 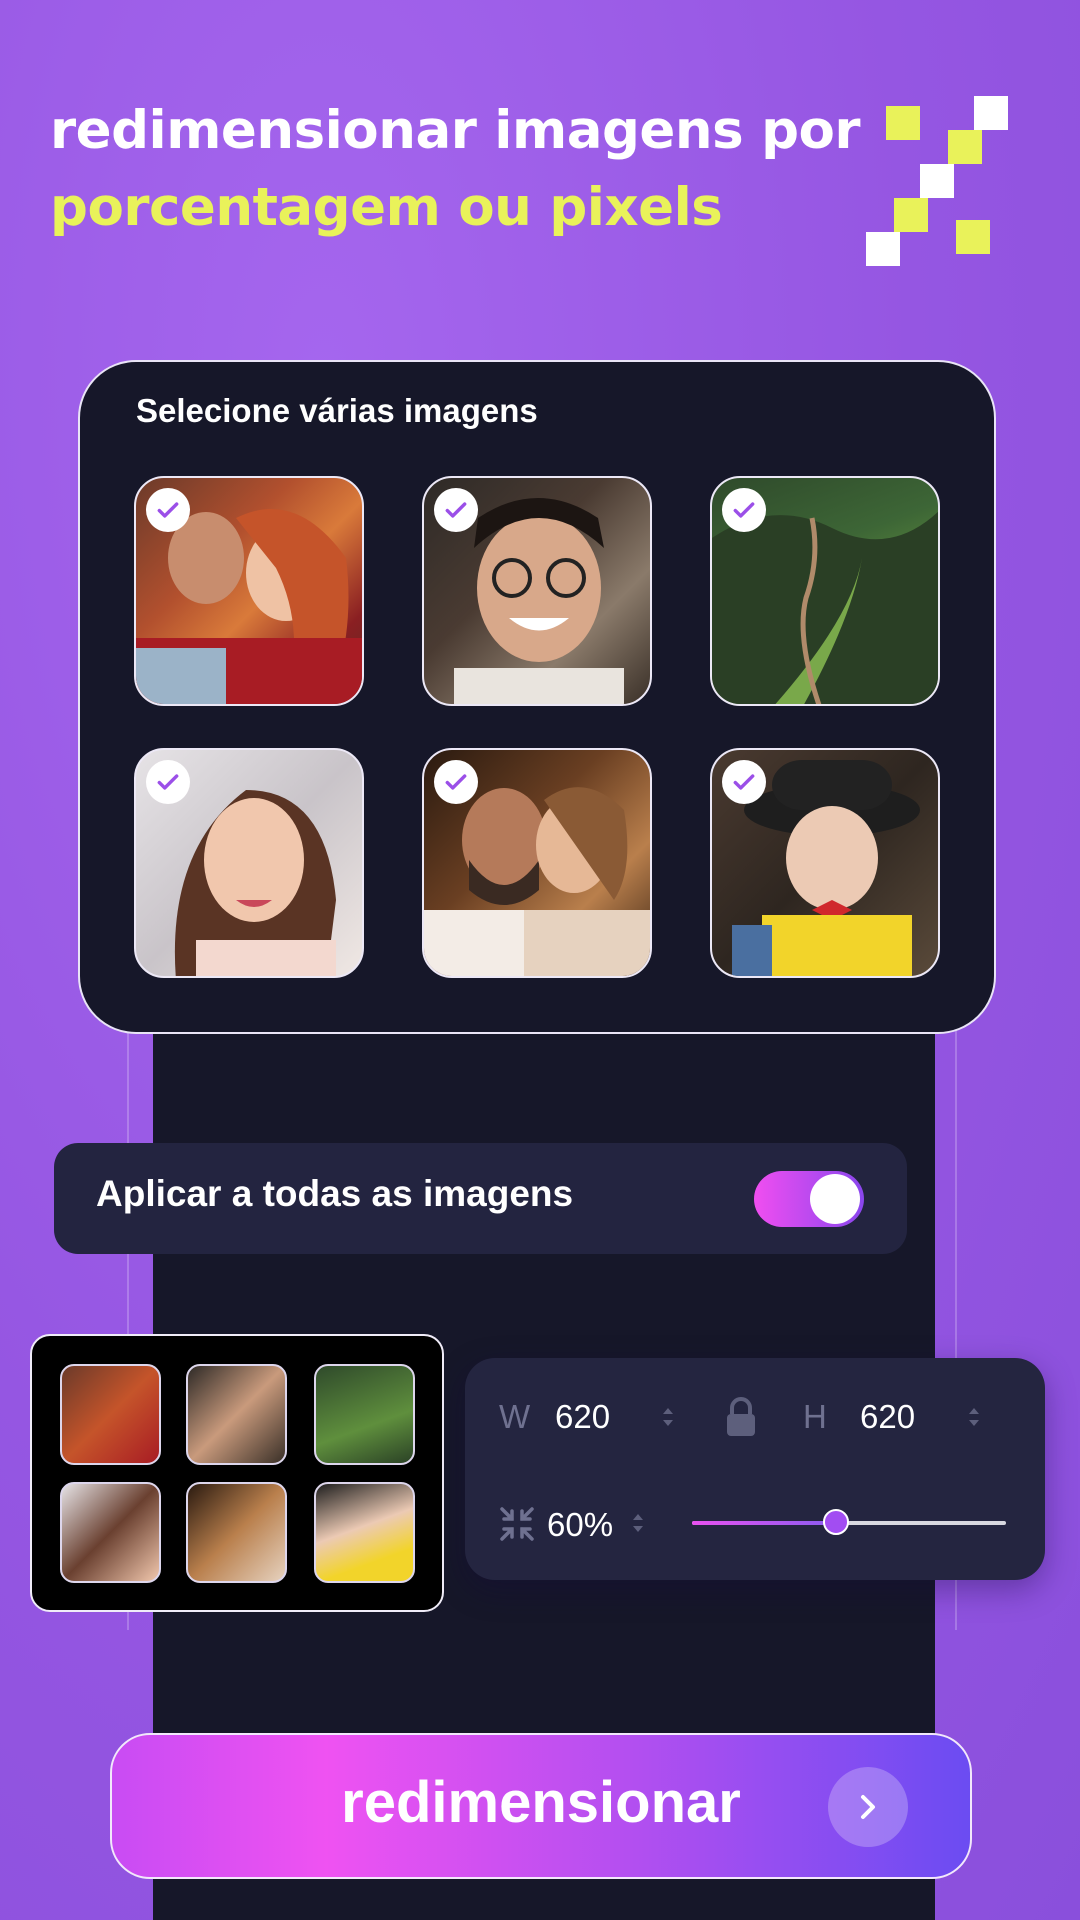 I want to click on apply-to-all-row: Aplicar a todas as imagens, so click(x=480, y=1198).